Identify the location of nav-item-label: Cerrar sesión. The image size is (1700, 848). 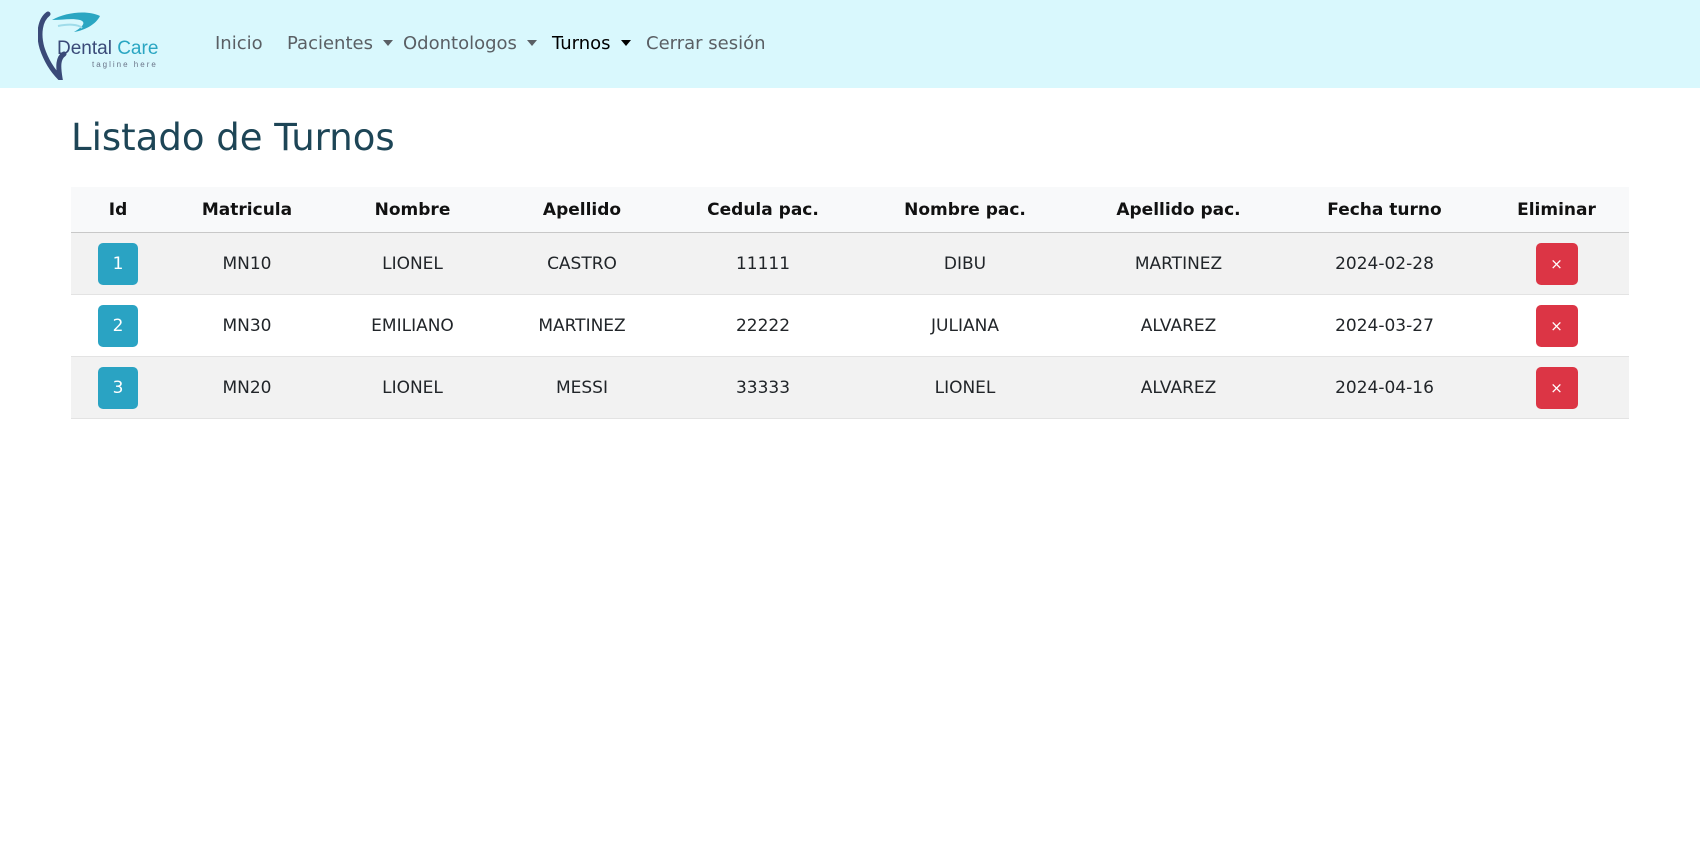
(706, 43).